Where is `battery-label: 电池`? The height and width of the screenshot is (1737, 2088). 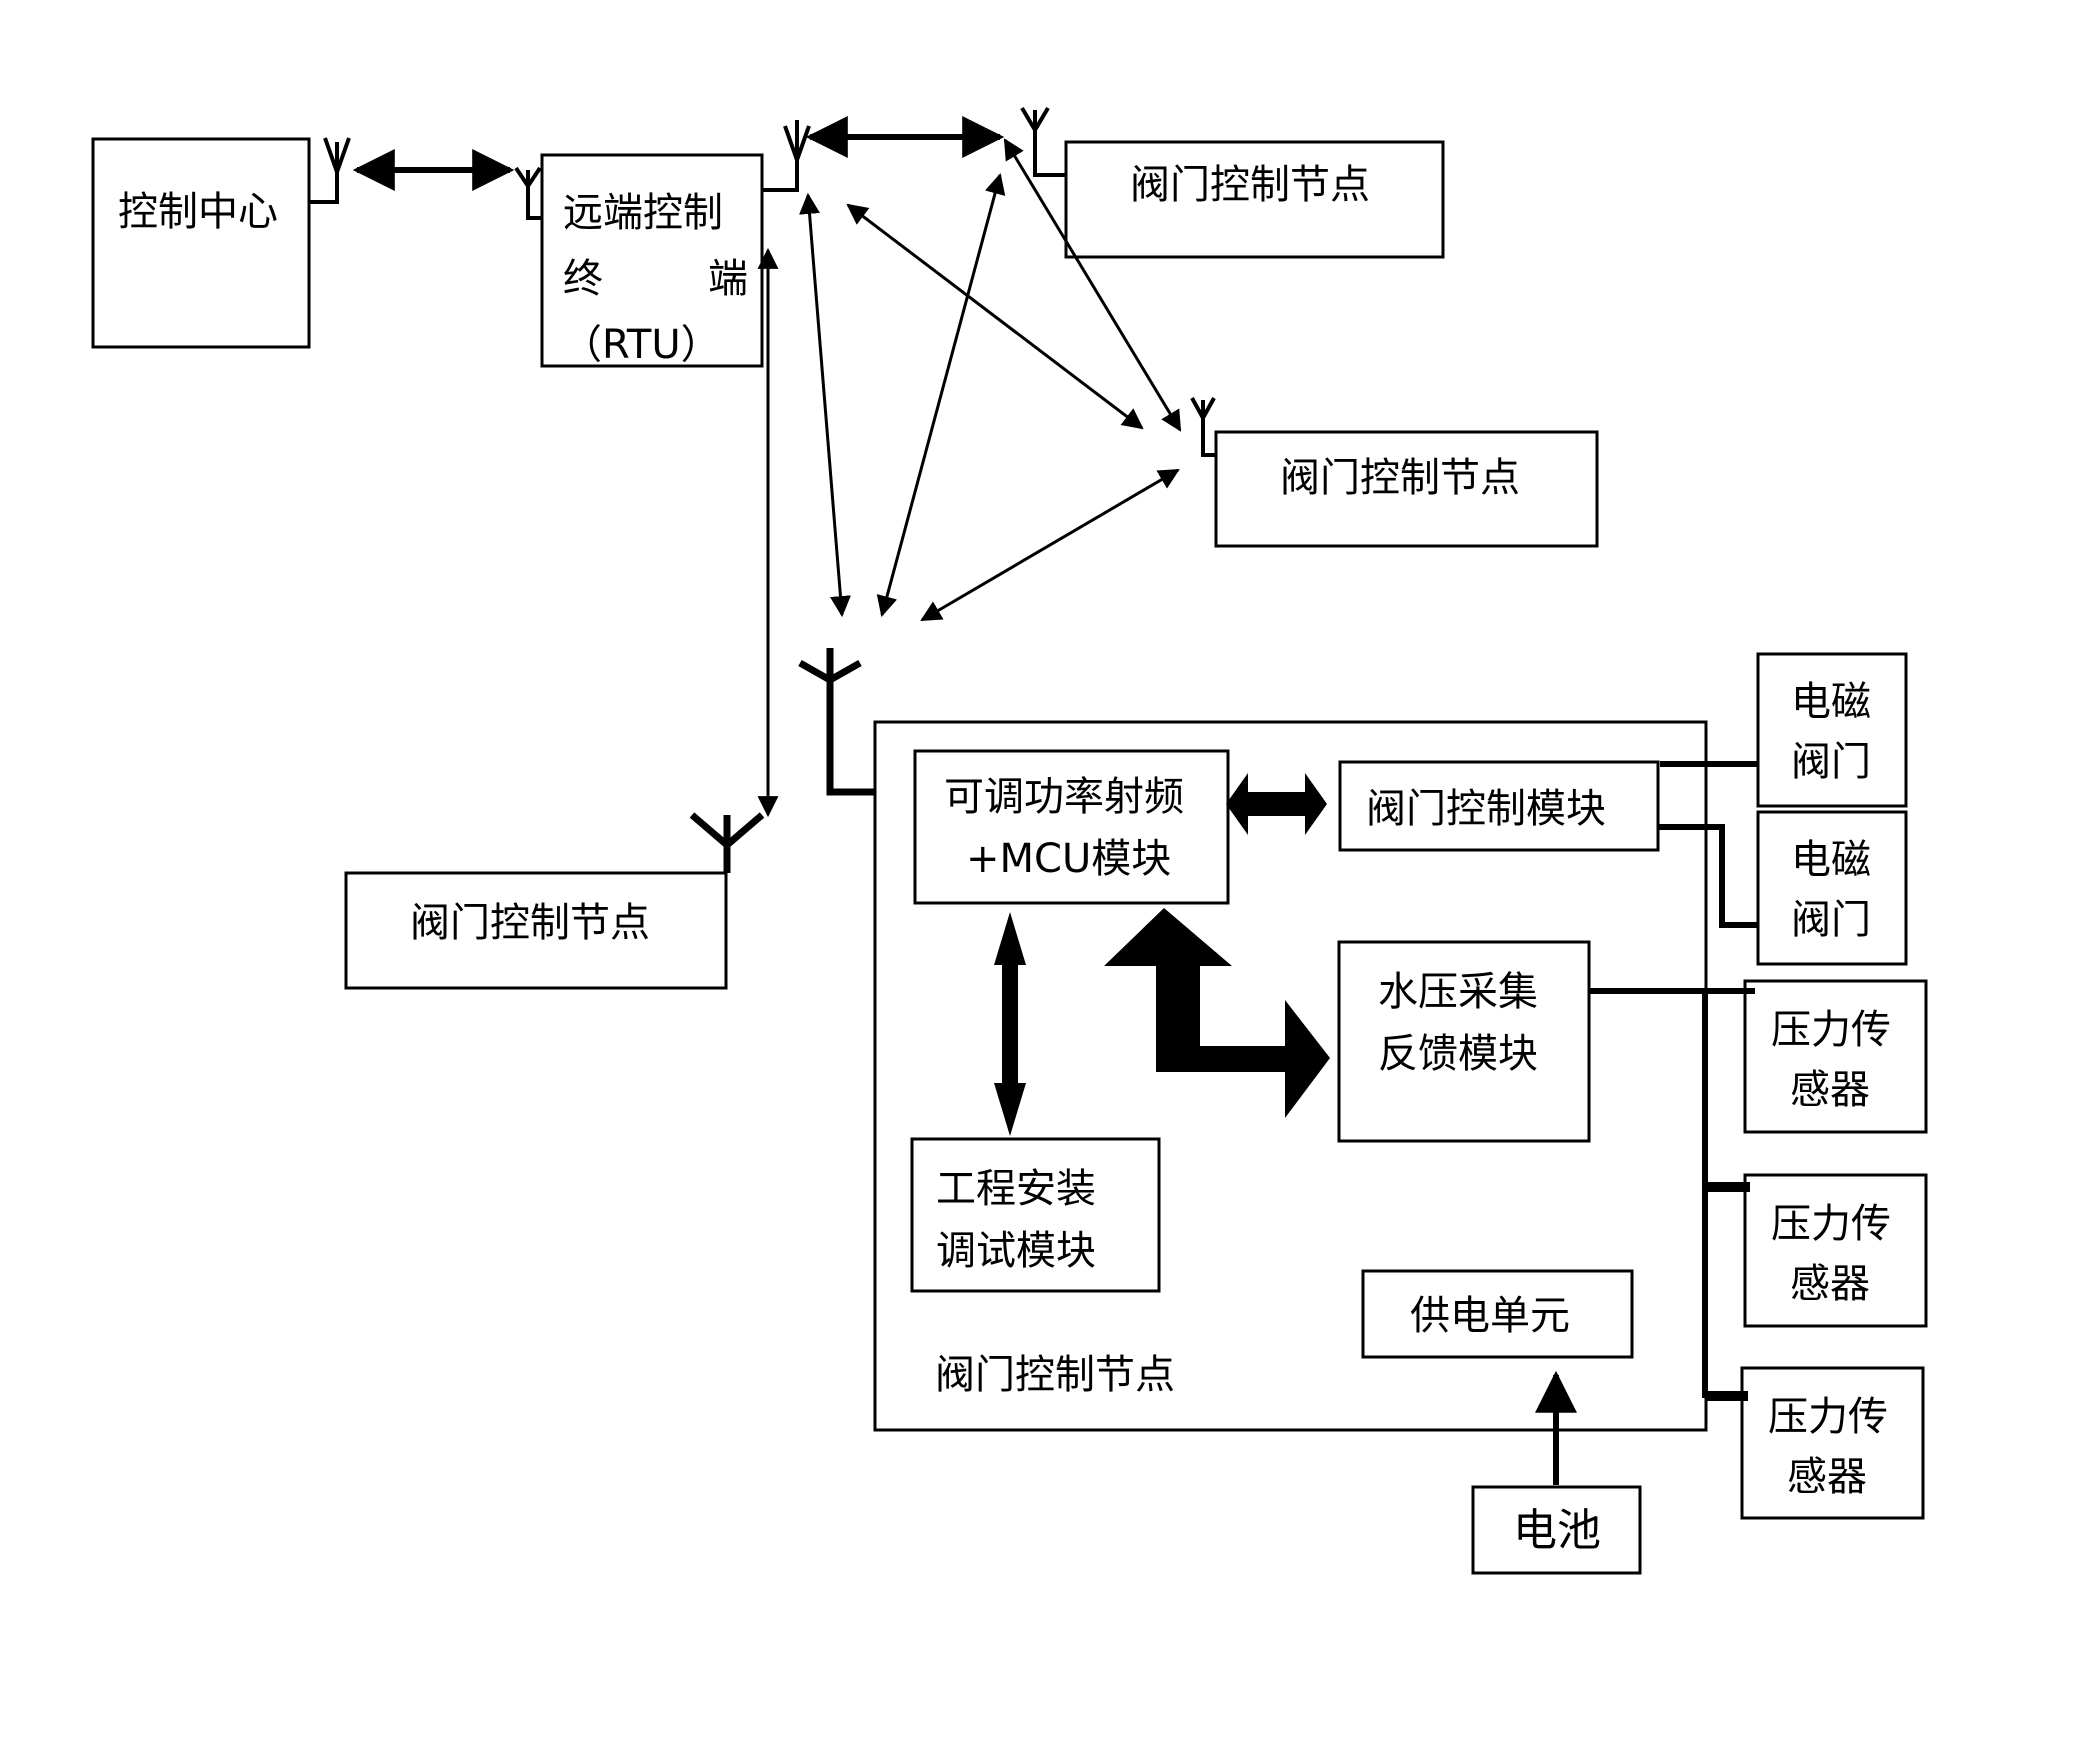
battery-label: 电池 is located at coordinates (1557, 1530).